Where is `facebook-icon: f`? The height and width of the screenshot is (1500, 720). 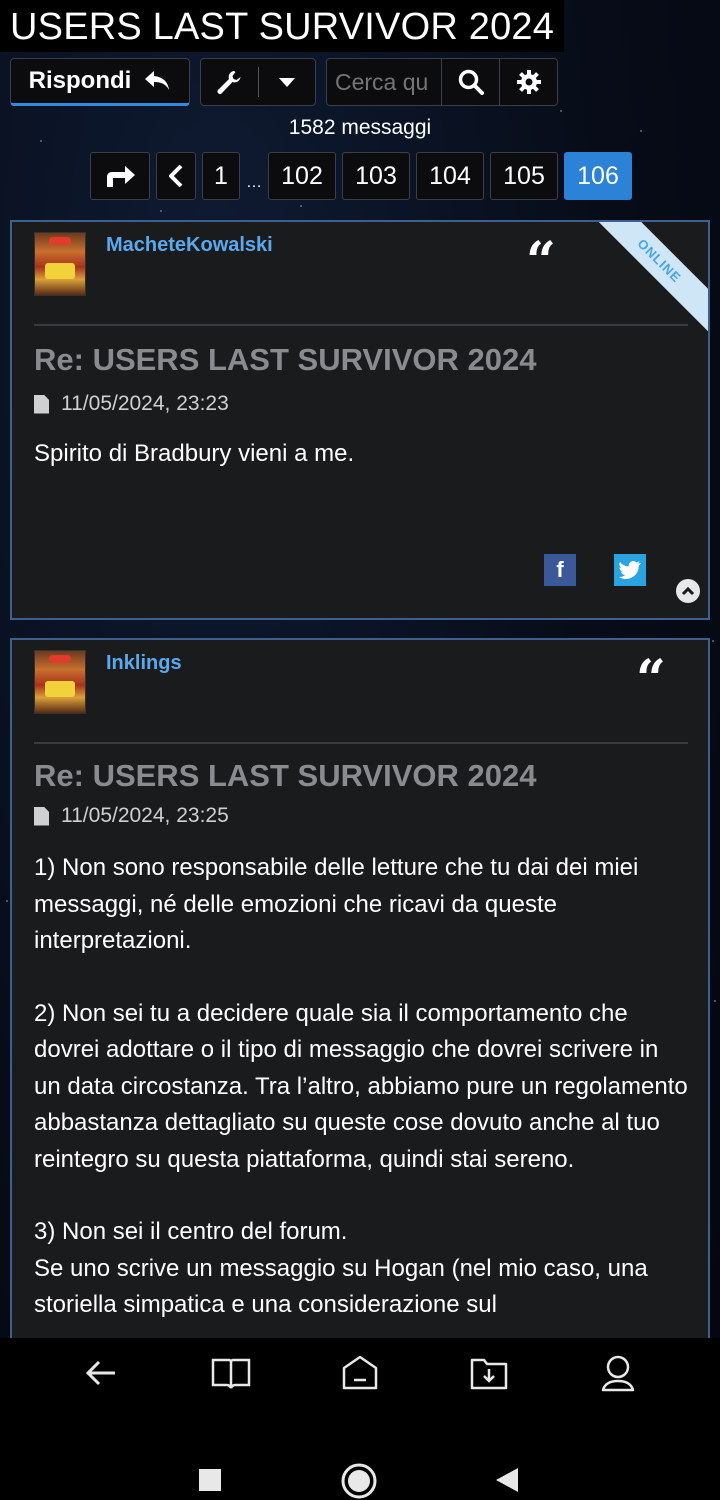 facebook-icon: f is located at coordinates (560, 569).